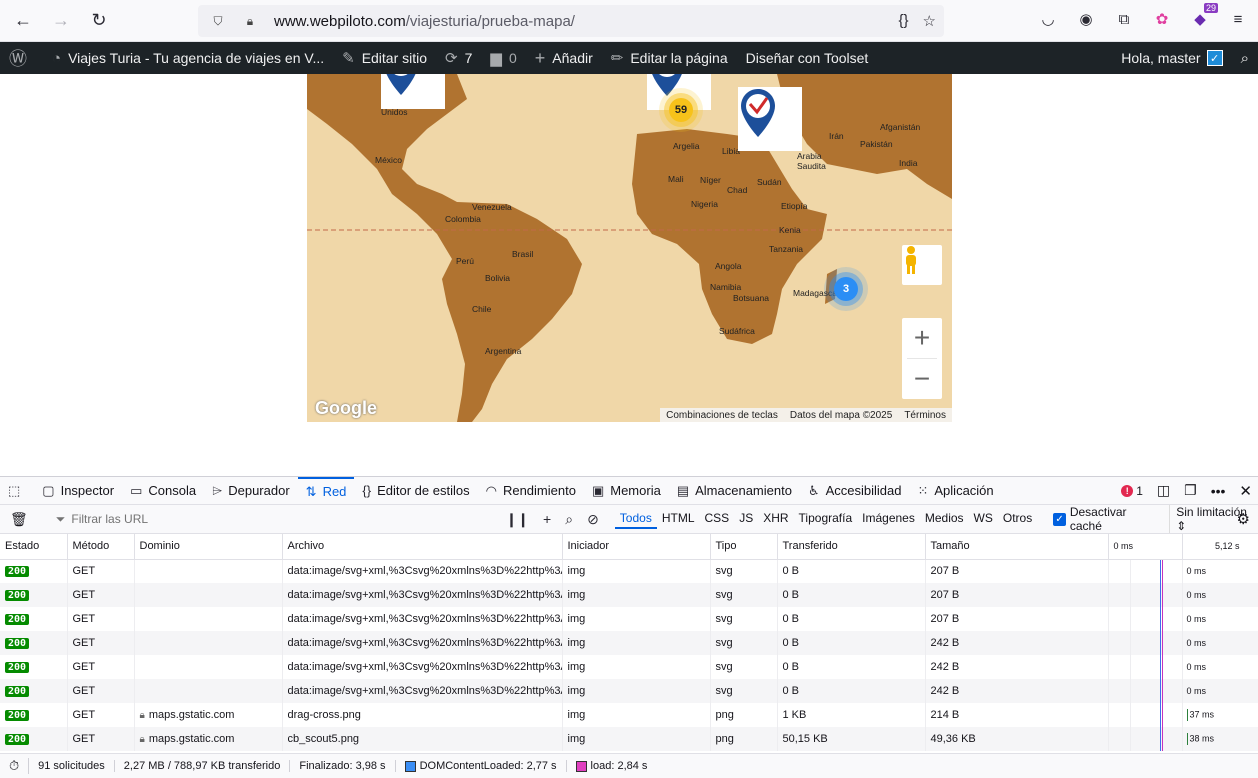 This screenshot has height=778, width=1258. Describe the element at coordinates (1106, 519) in the screenshot. I see `disable-cache-toggle: ✓ Desactivar caché` at that location.